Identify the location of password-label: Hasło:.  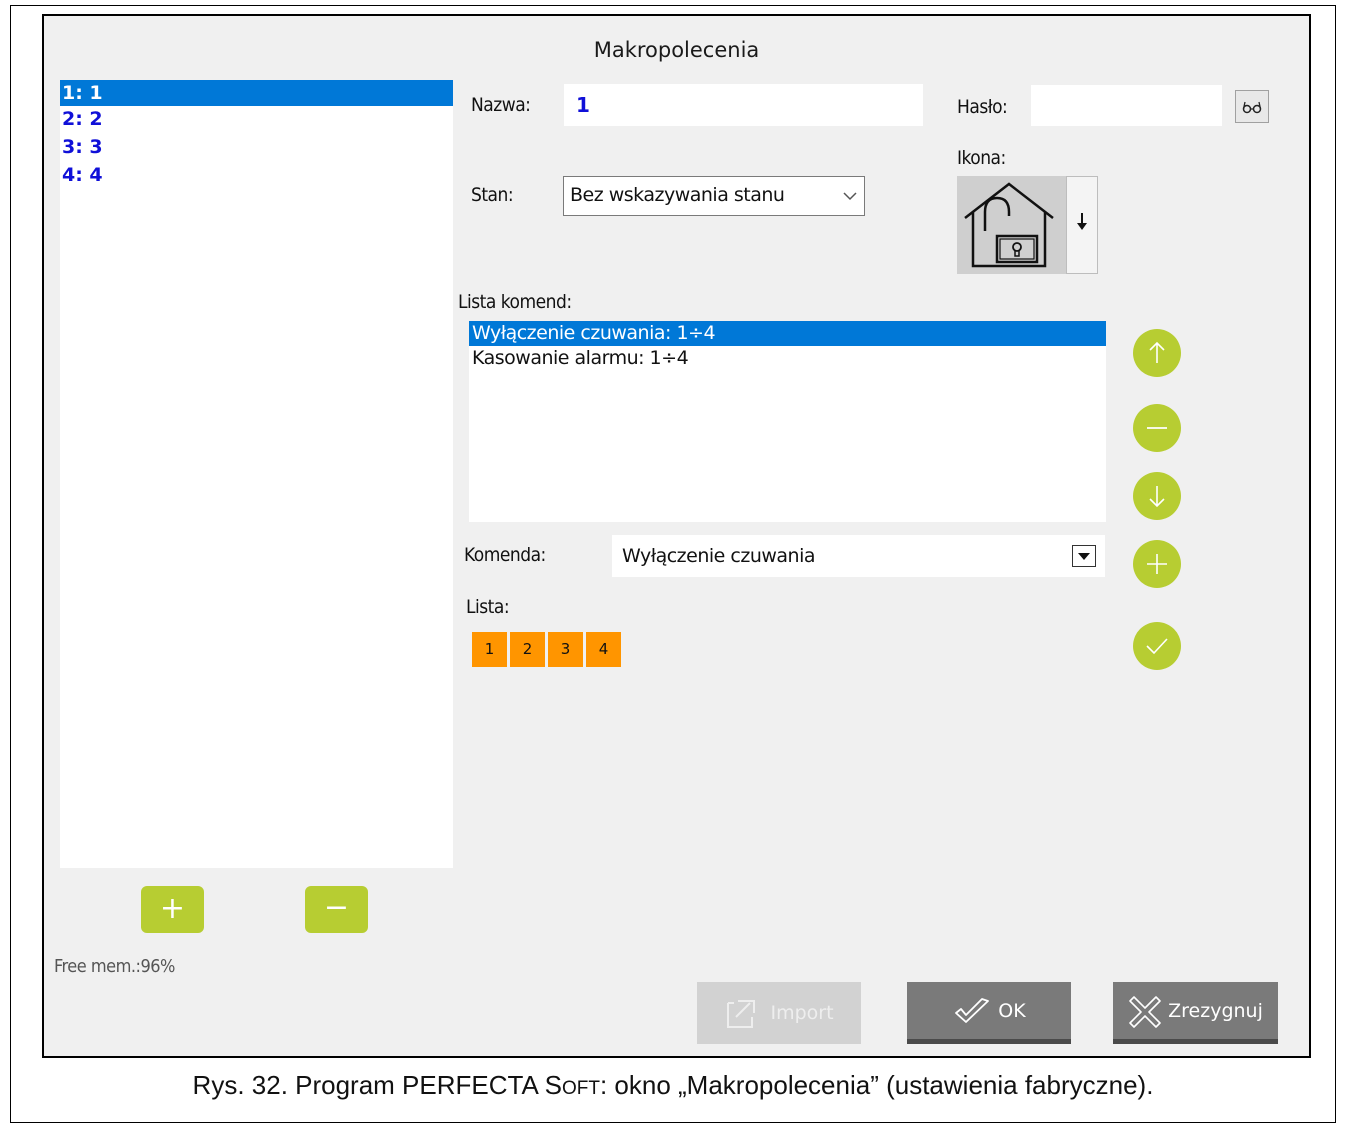
(982, 107).